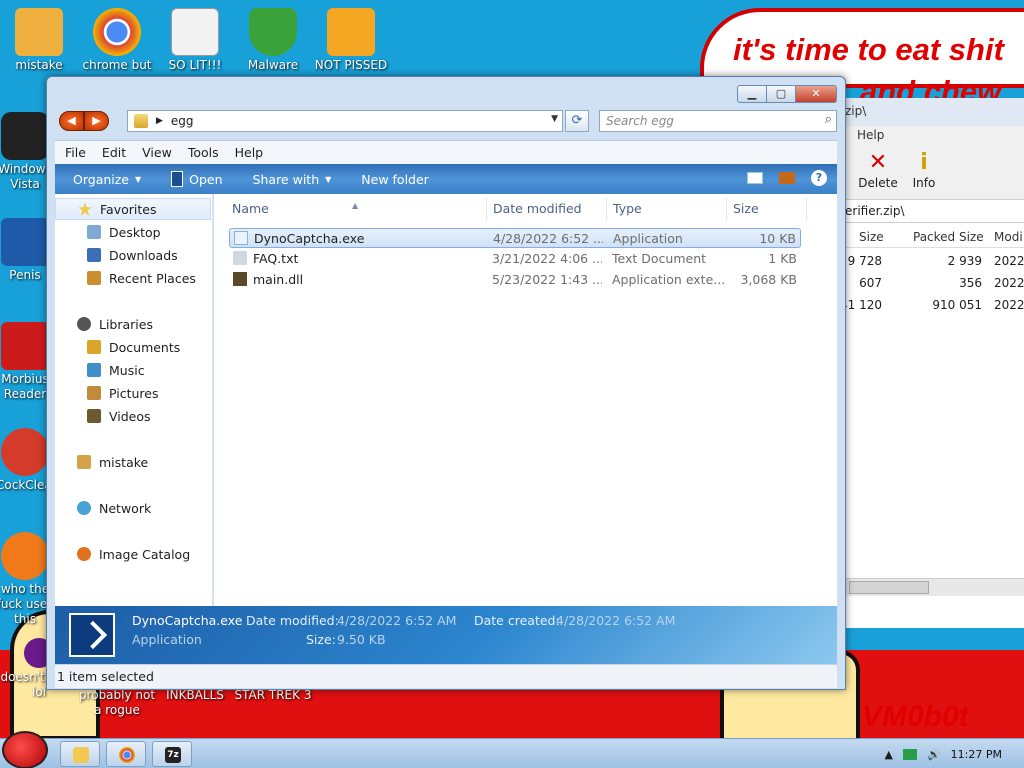  Describe the element at coordinates (195, 695) in the screenshot. I see `desktop-icon-inkballs: INKBALLS` at that location.